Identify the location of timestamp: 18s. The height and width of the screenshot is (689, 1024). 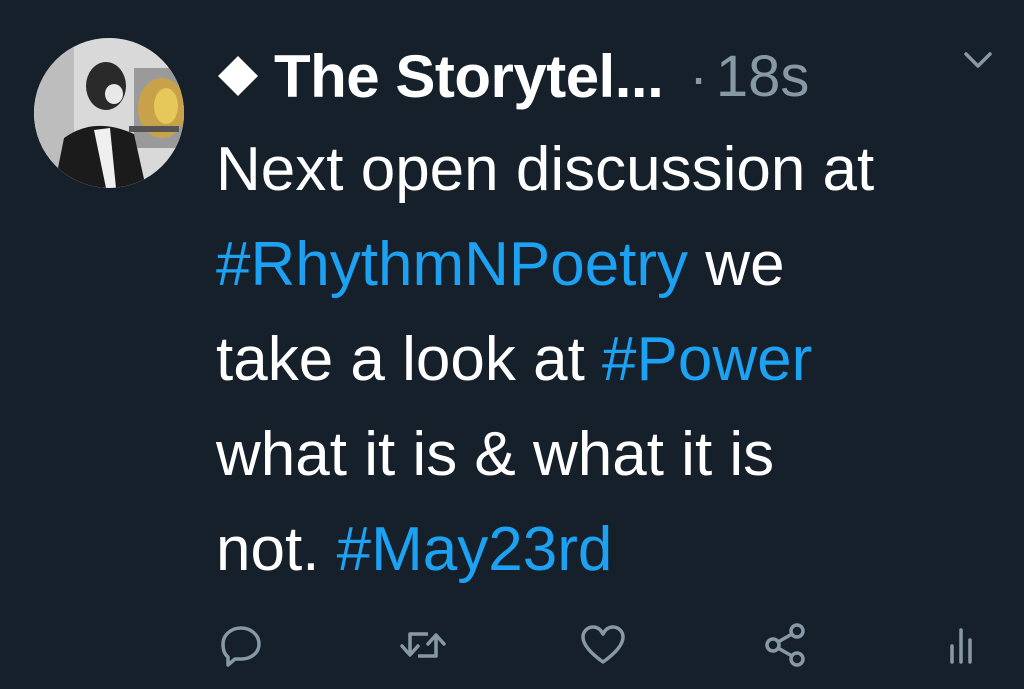
(763, 76).